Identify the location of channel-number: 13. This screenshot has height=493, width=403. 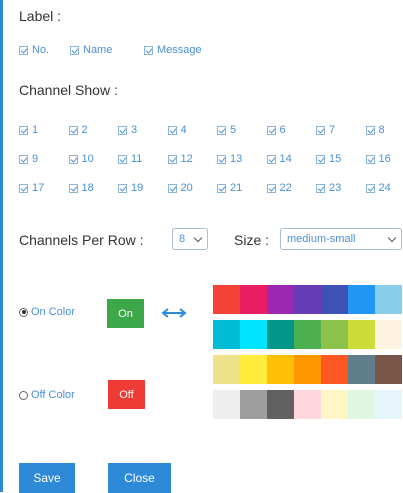
(236, 159).